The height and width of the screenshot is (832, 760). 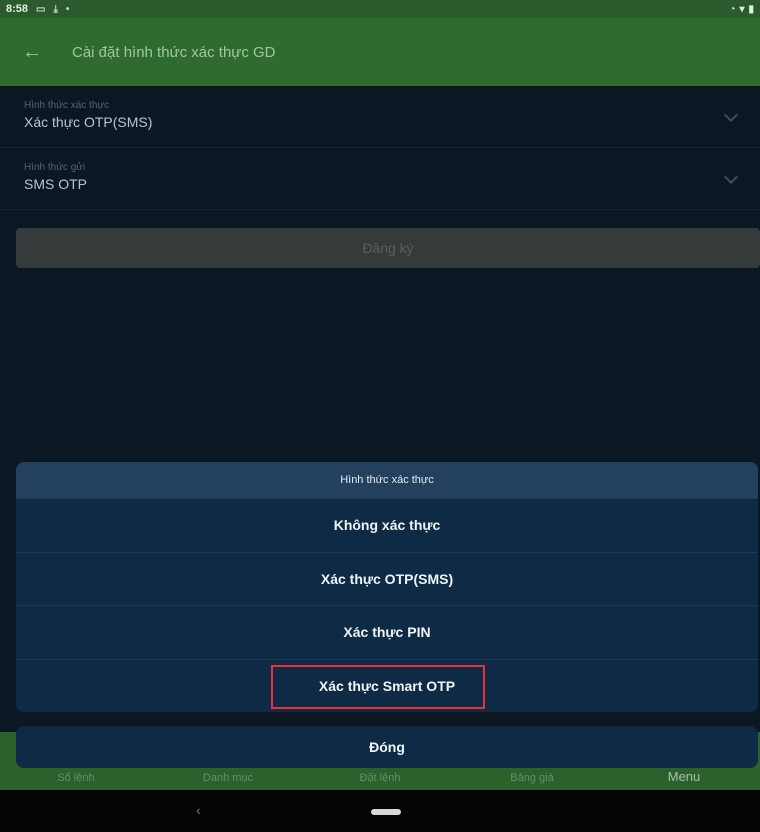 What do you see at coordinates (17, 9) in the screenshot?
I see `status-time: 8:58` at bounding box center [17, 9].